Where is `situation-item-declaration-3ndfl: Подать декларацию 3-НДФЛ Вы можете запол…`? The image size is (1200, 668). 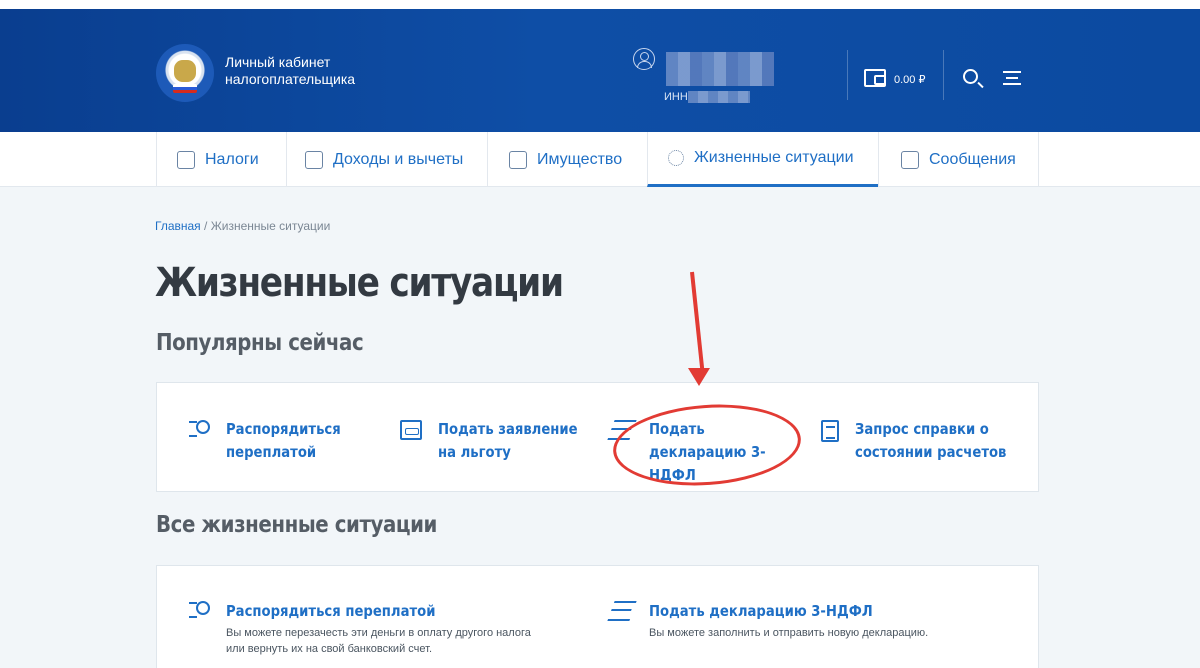
situation-item-declaration-3ndfl: Подать декларацию 3-НДФЛ Вы можете запол… is located at coordinates (788, 621).